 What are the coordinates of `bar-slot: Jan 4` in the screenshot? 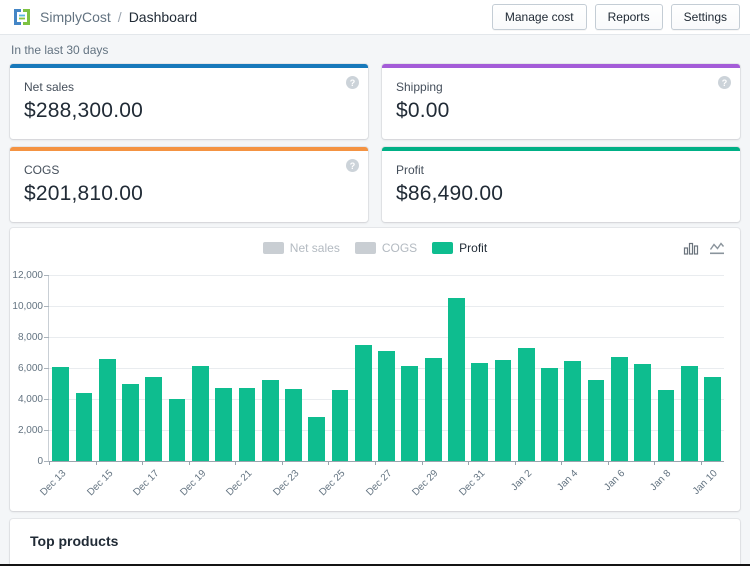 It's located at (570, 384).